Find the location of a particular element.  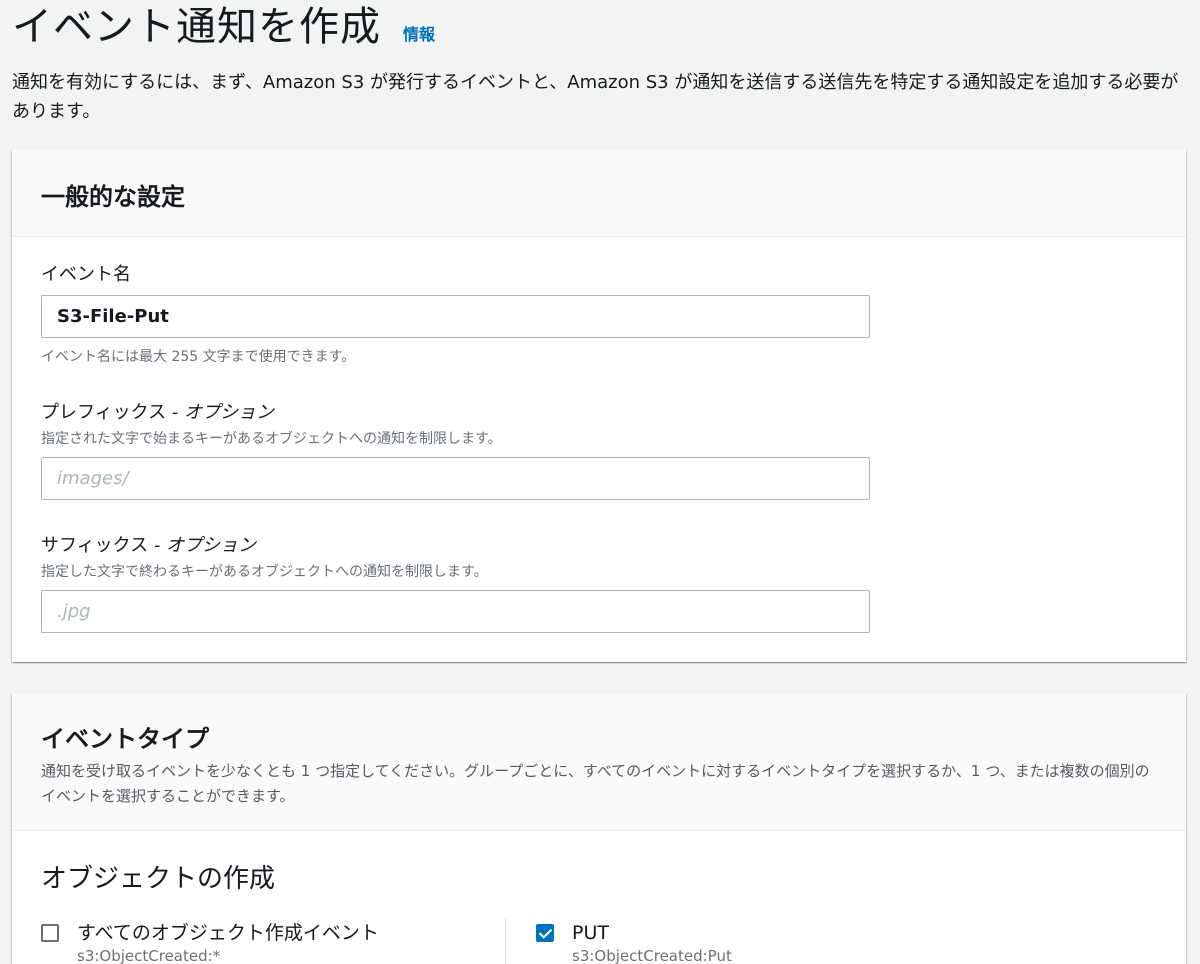

prefix-label-text: プレフィックス is located at coordinates (104, 412).